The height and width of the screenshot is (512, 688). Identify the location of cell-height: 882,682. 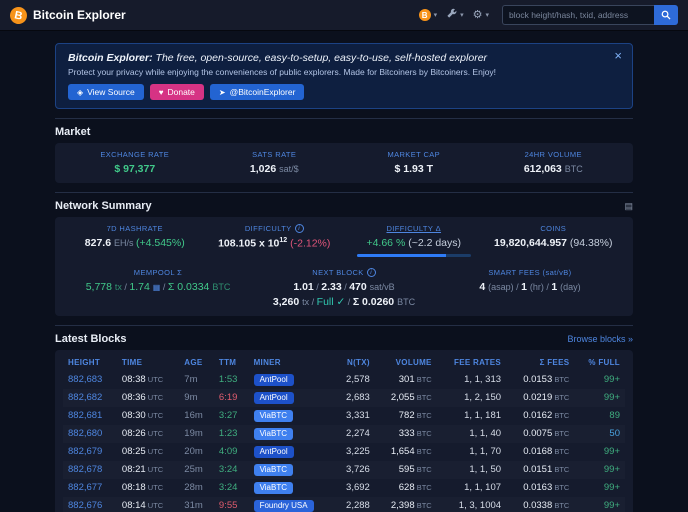
(90, 398).